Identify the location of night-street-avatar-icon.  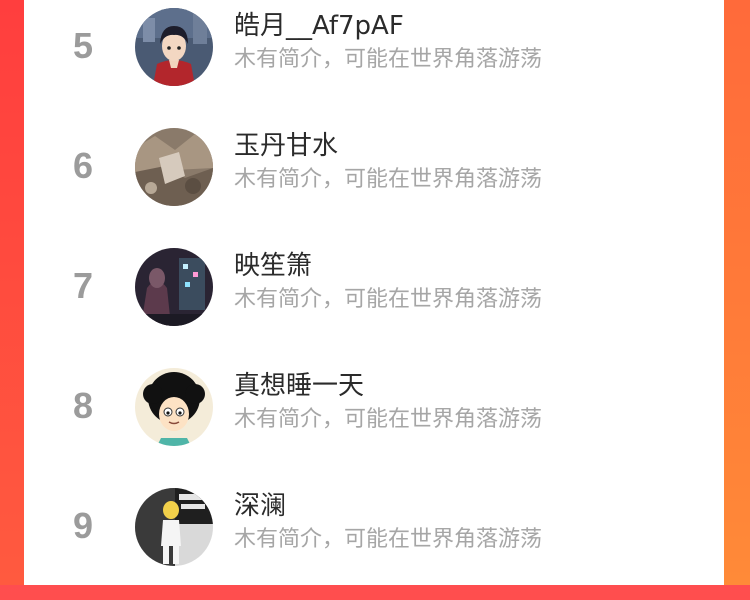
(174, 287).